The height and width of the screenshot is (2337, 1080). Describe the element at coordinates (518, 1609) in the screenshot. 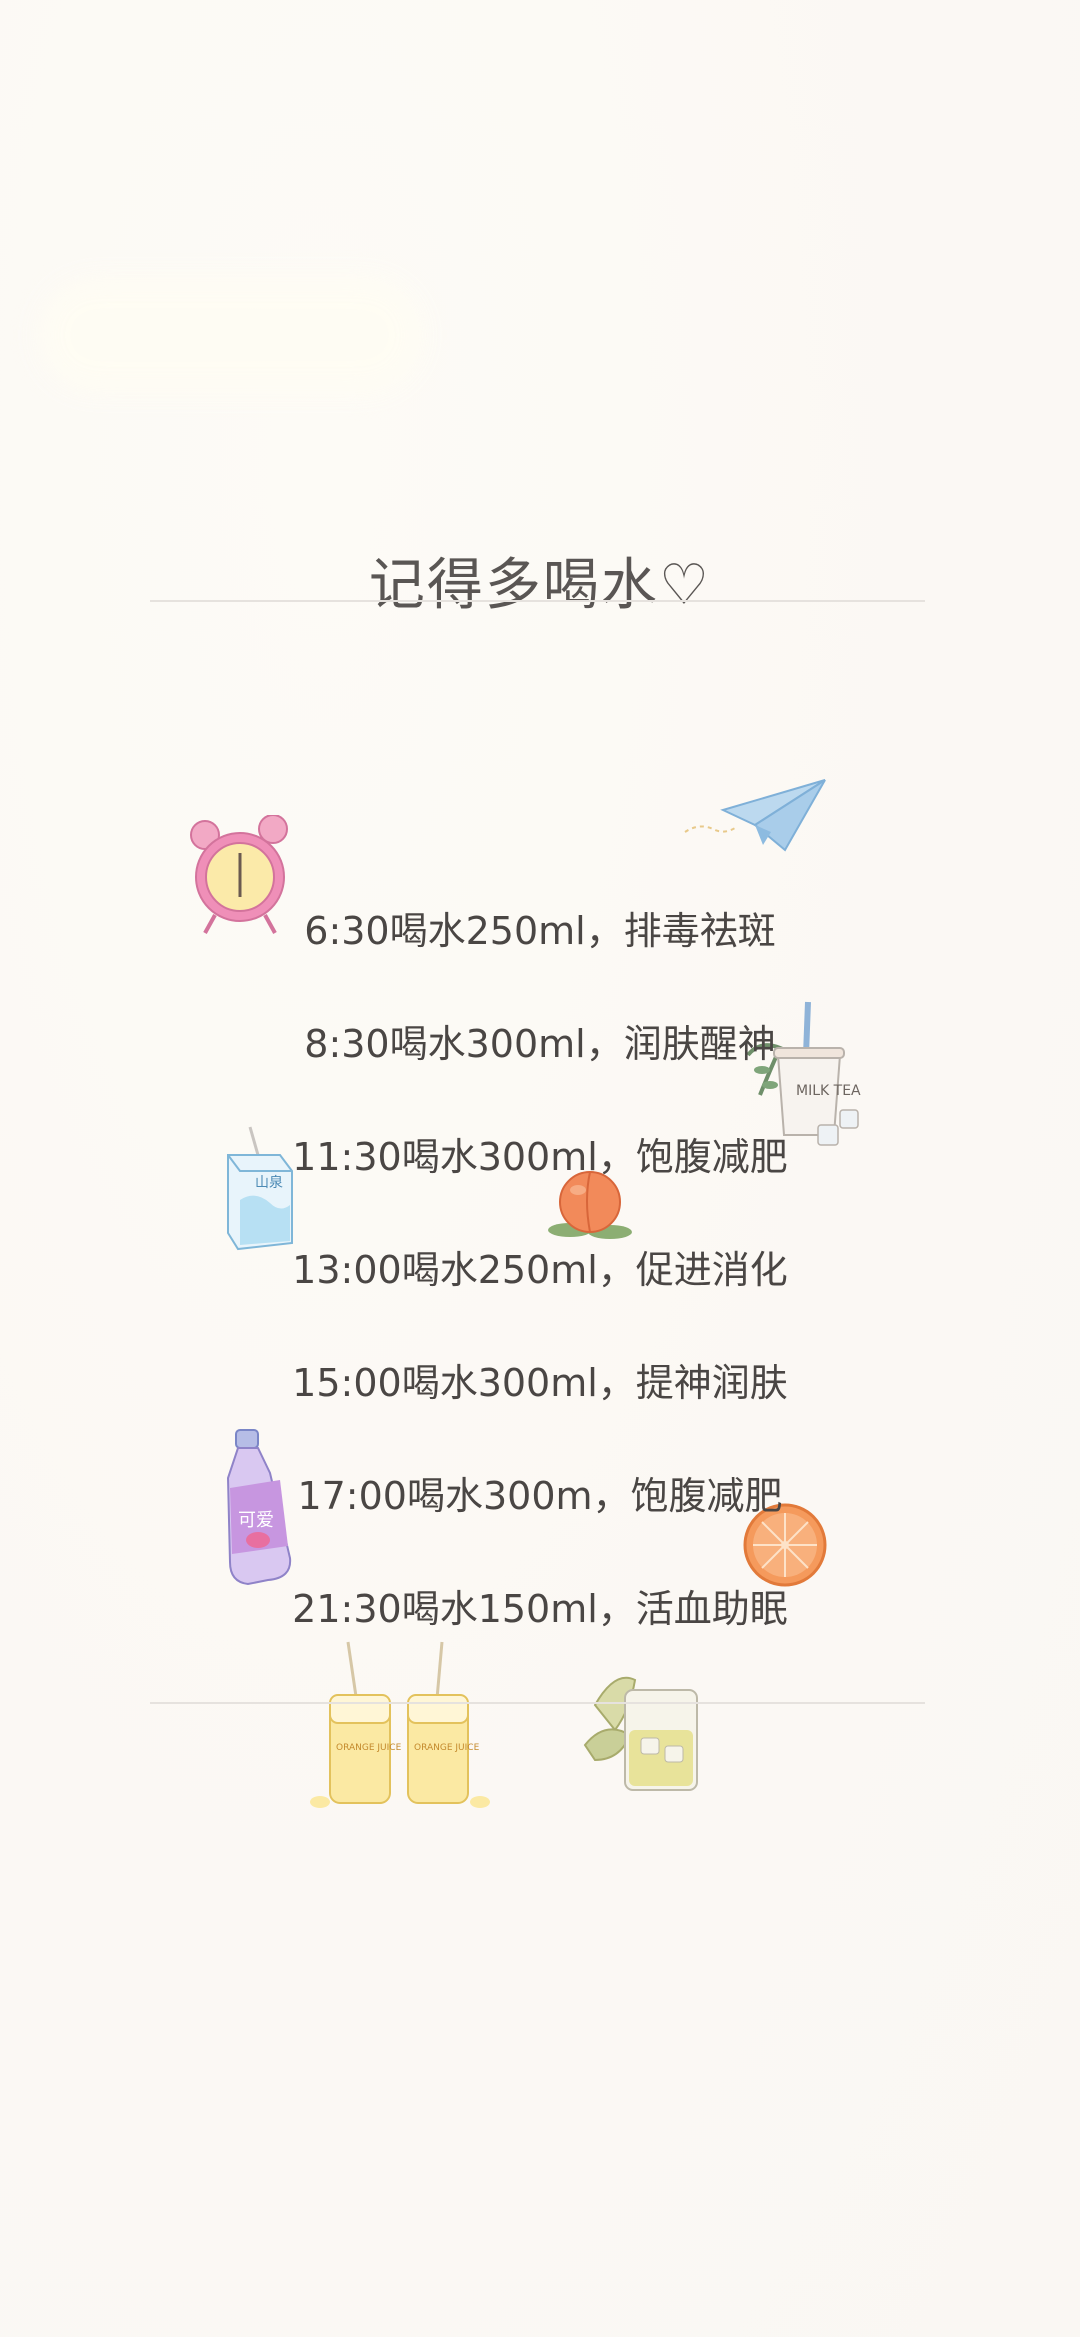

I see `schedule-action: 喝水150ml，` at that location.